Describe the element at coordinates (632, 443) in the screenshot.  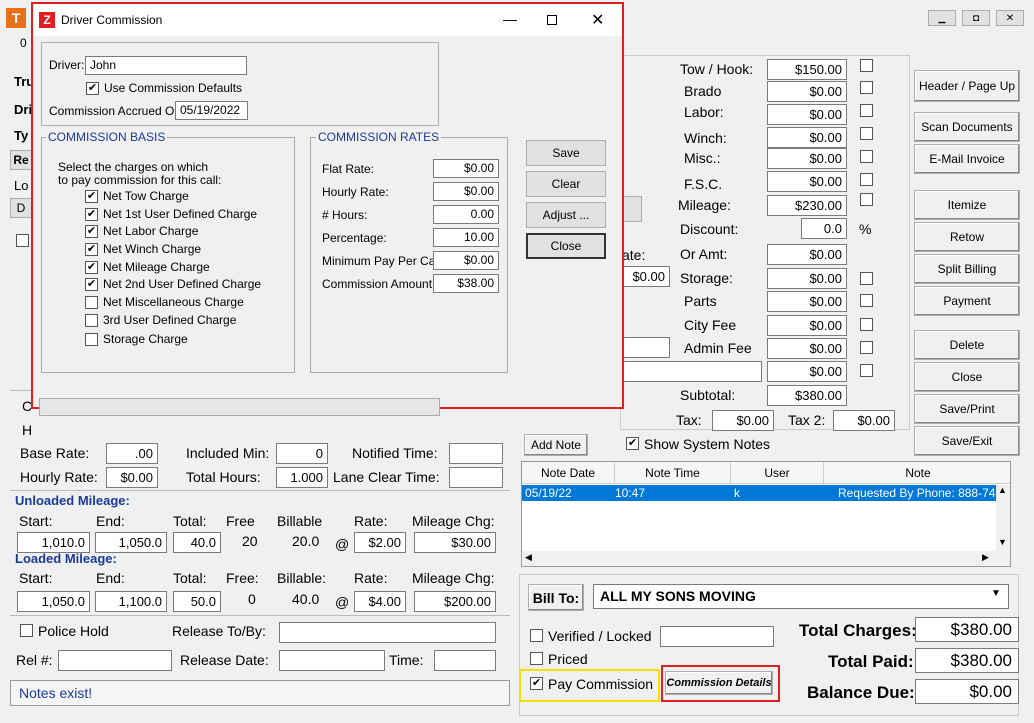
I see `show-system-notes-checkbox: ✔` at that location.